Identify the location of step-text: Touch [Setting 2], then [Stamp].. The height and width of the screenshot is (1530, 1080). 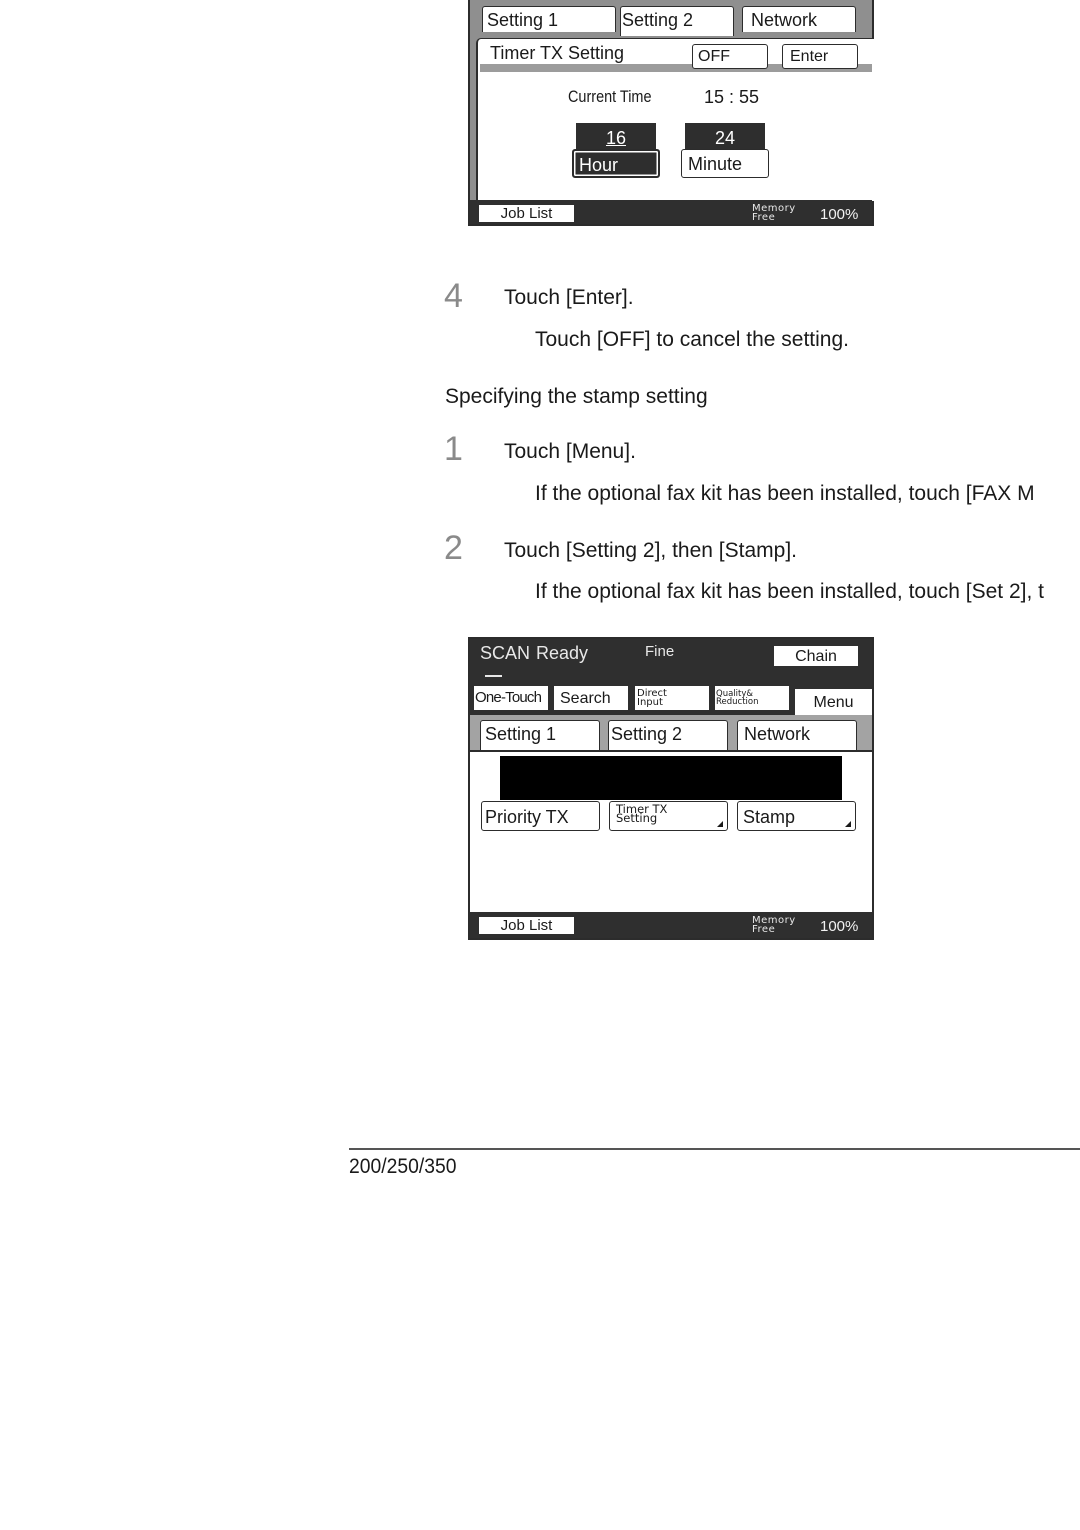
(651, 550).